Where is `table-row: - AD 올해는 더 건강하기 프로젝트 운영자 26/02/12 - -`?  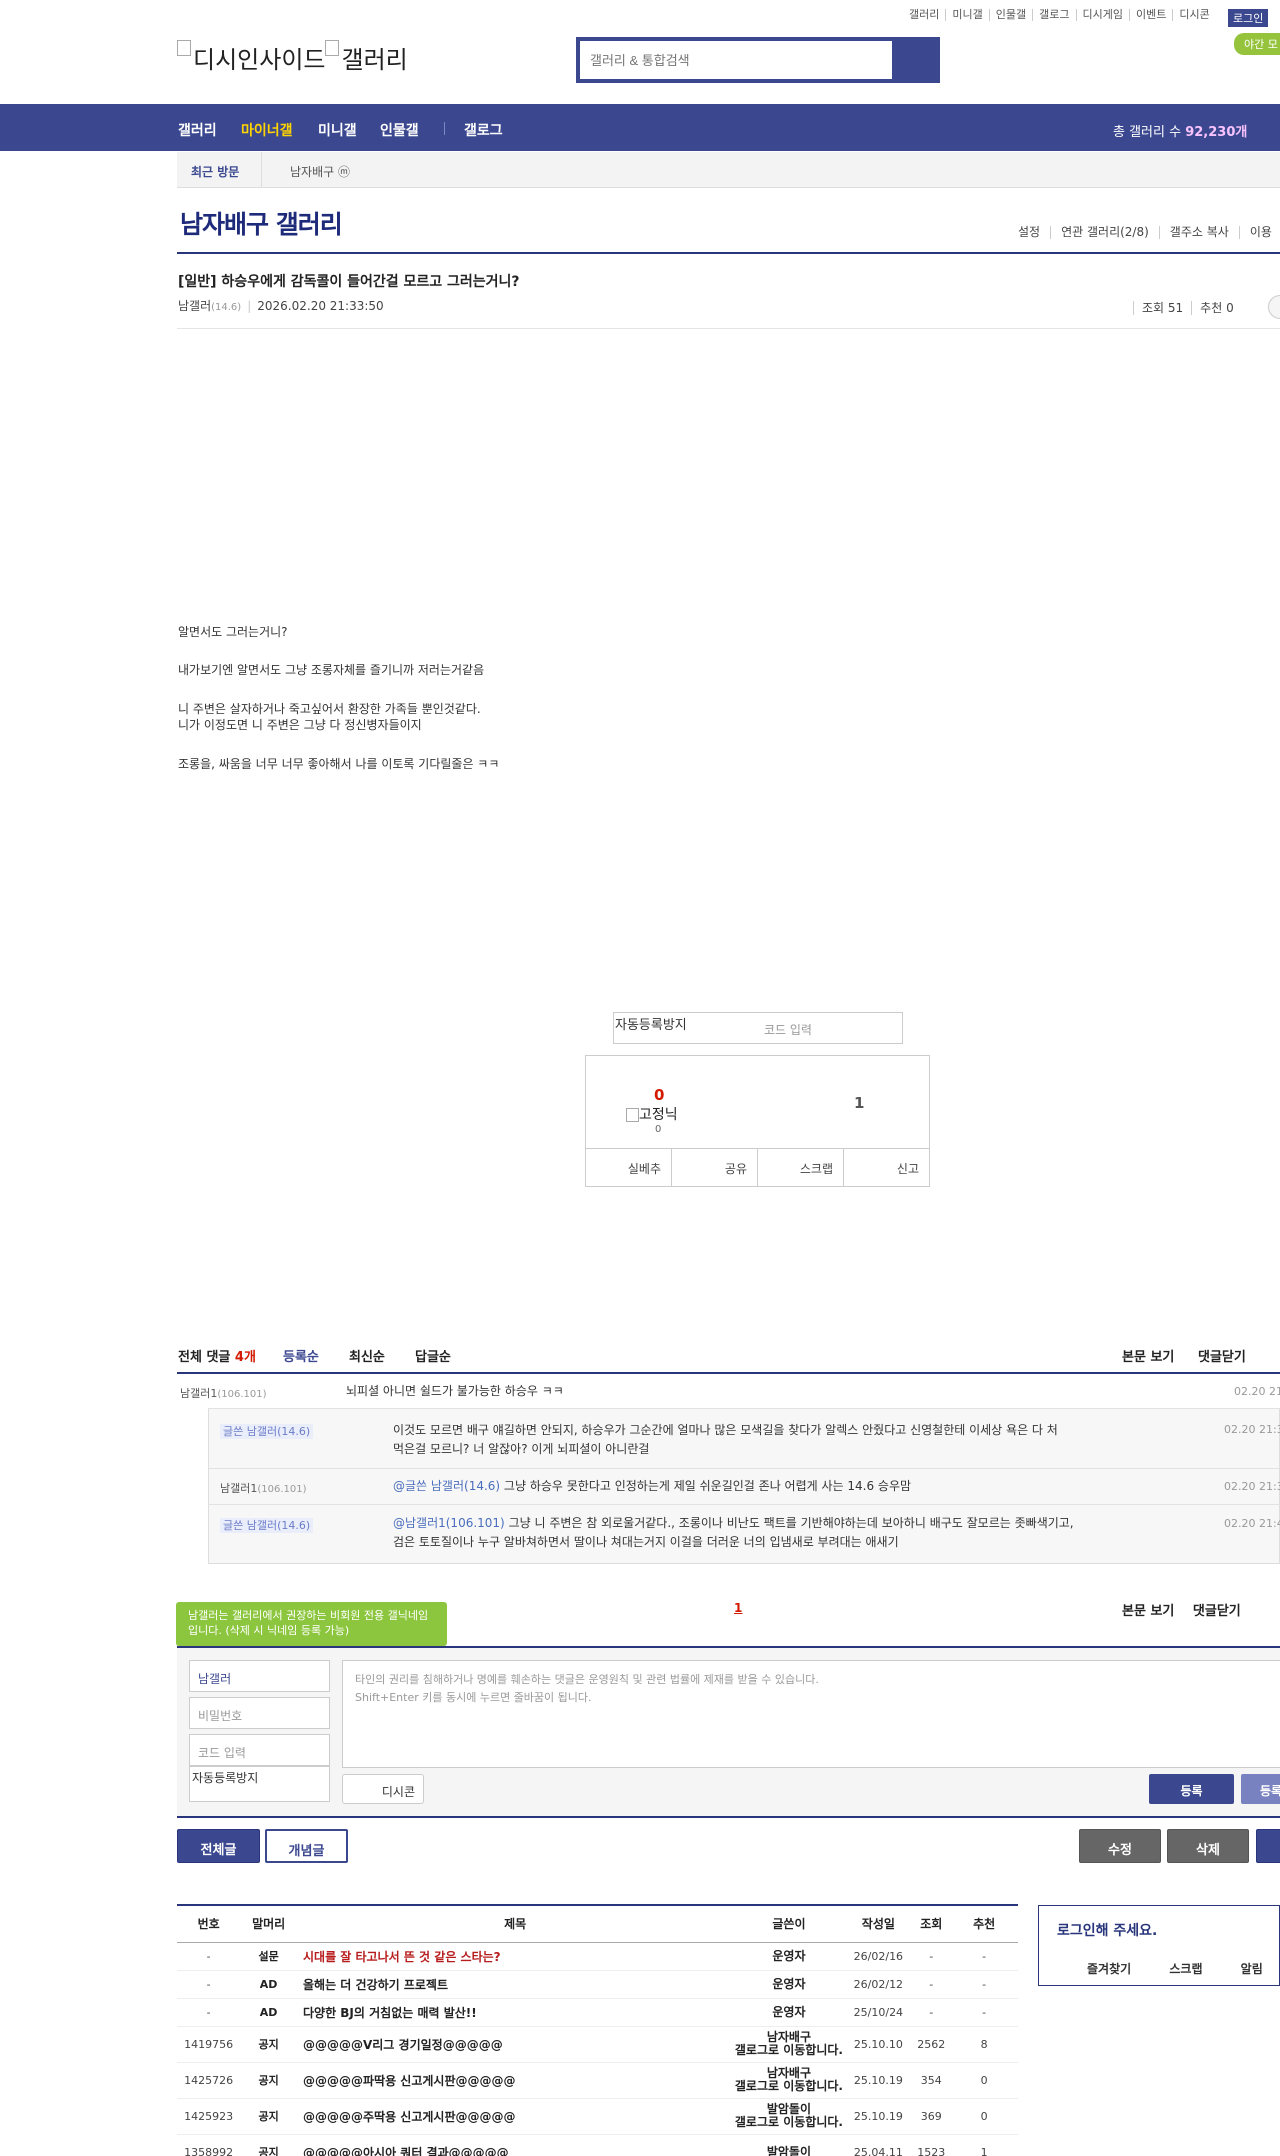 table-row: - AD 올해는 더 건강하기 프로젝트 운영자 26/02/12 - - is located at coordinates (597, 1984).